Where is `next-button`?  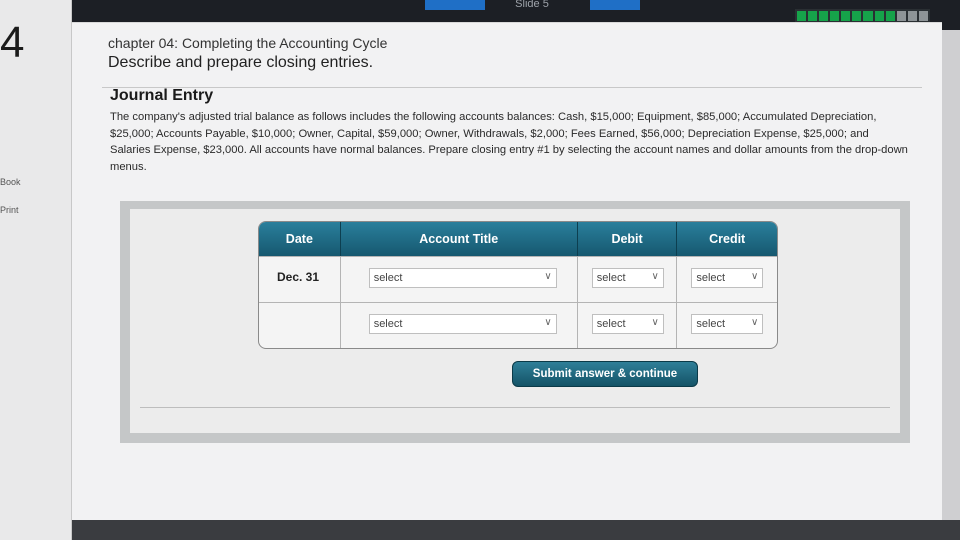
next-button is located at coordinates (615, 5).